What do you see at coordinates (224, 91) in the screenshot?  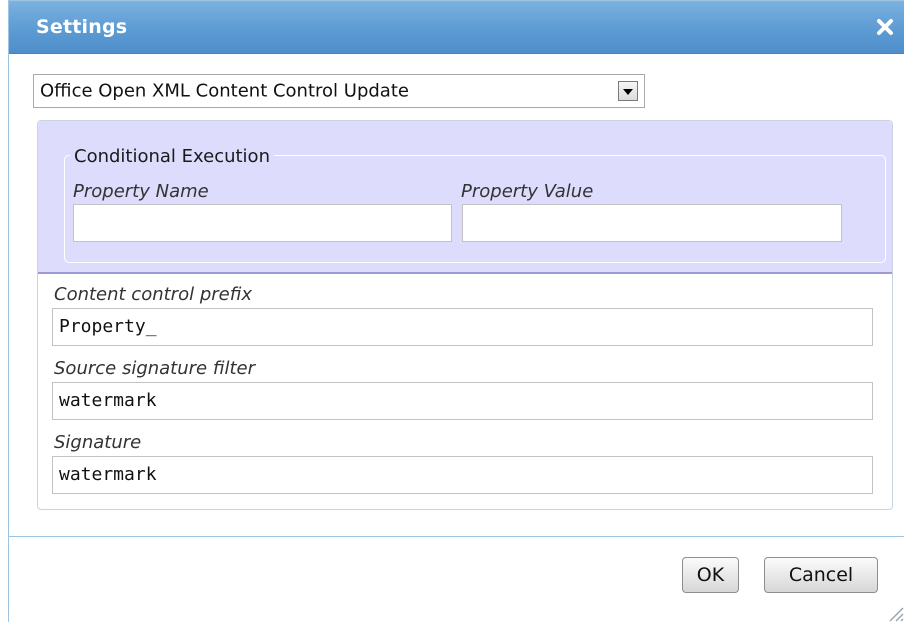 I see `activity-type-value: Office Open XML Content Control Update` at bounding box center [224, 91].